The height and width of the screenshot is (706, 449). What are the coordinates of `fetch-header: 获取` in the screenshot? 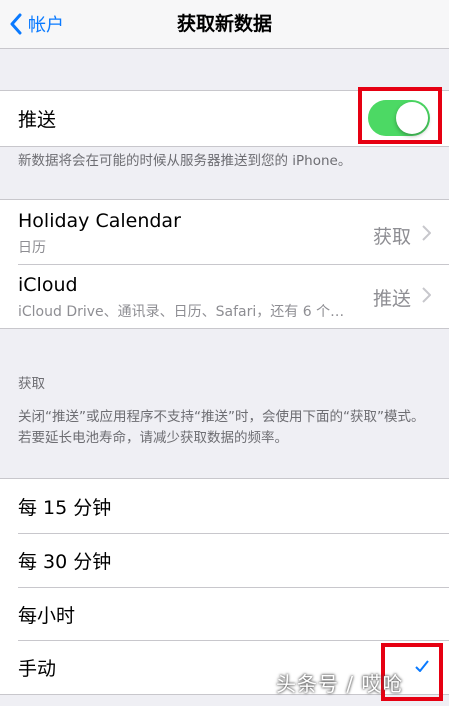 It's located at (31, 384).